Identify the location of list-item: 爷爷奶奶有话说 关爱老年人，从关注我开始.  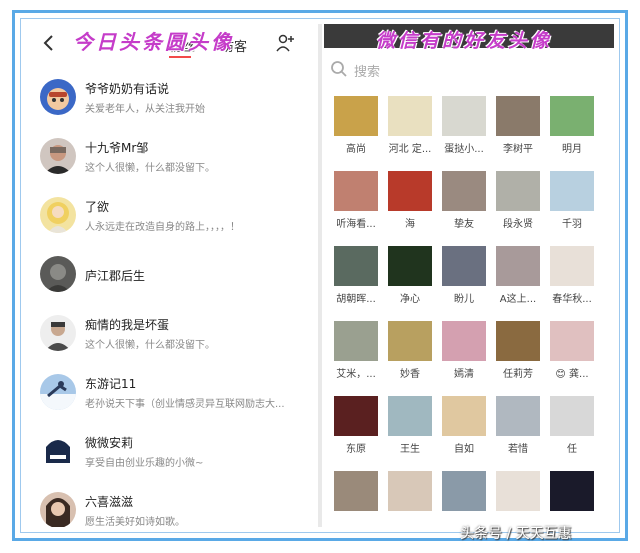
(171, 97).